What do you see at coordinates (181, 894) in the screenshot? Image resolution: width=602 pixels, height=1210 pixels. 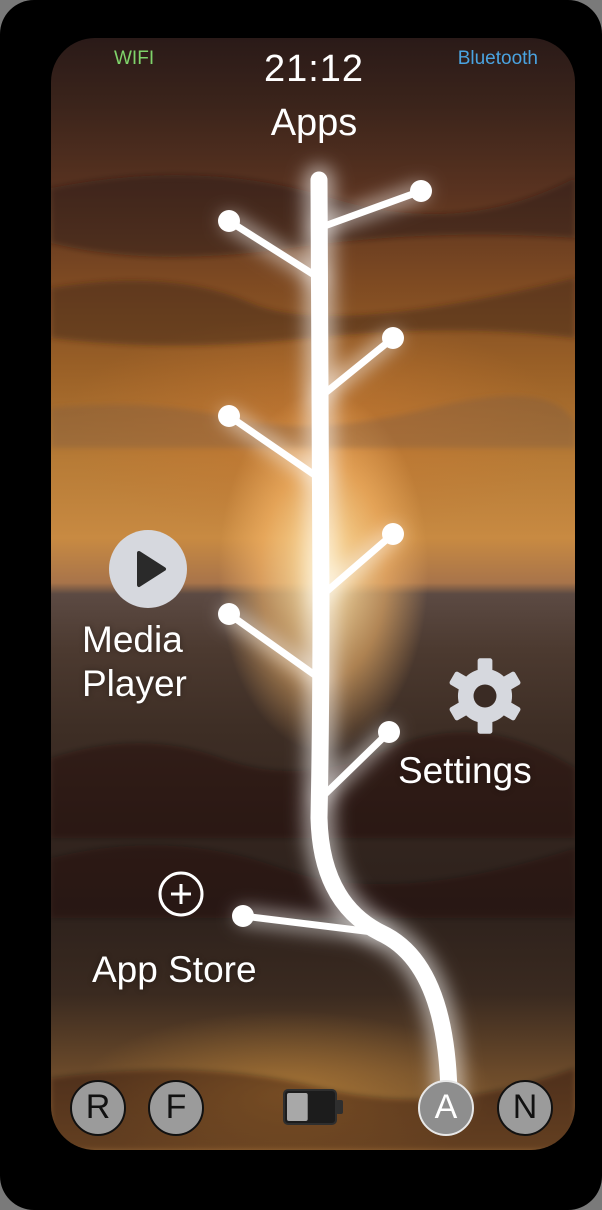 I see `plus-circle-icon` at bounding box center [181, 894].